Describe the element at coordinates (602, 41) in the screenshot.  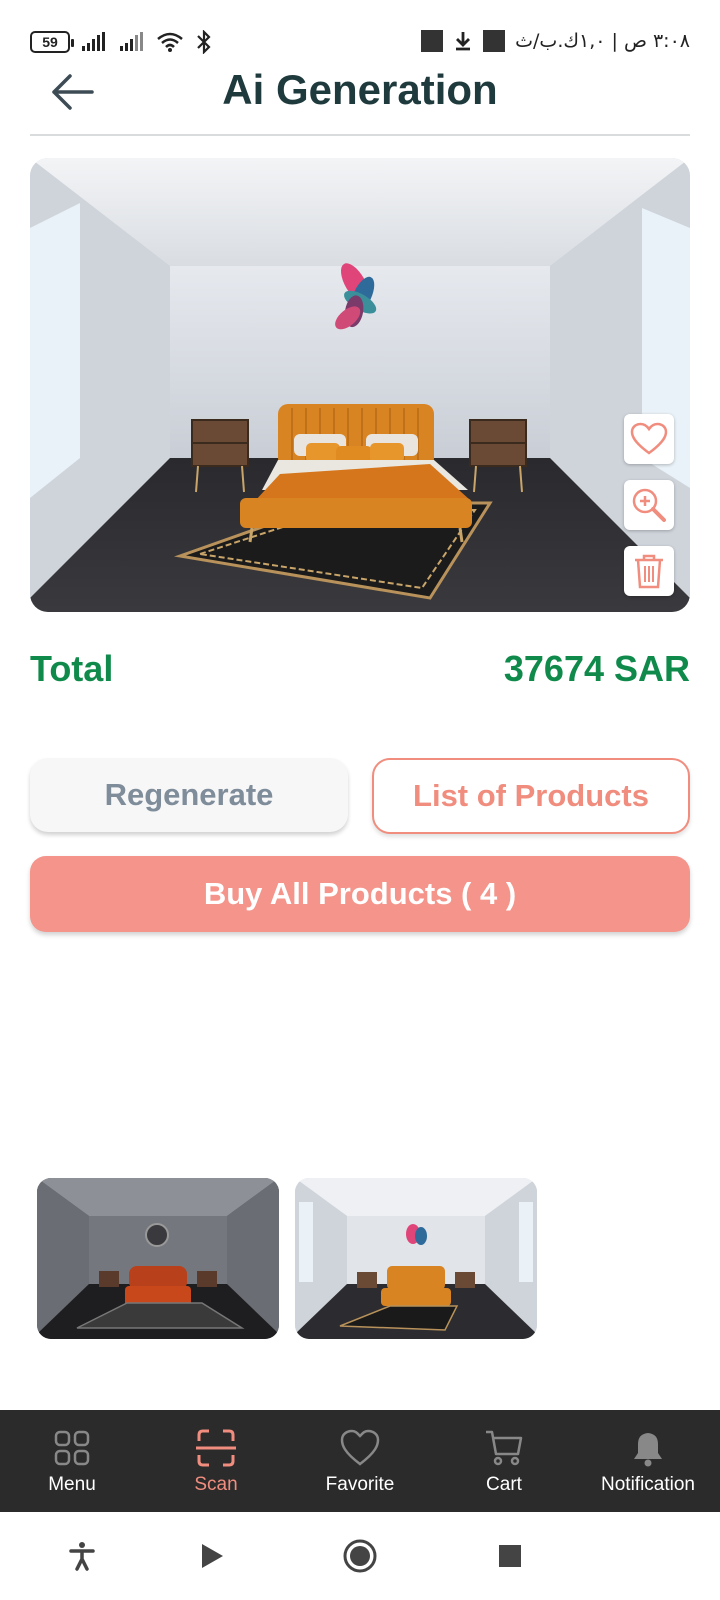
I see `status-time: ٣:٠٨ ص | ١,٠ك.ب/ث` at that location.